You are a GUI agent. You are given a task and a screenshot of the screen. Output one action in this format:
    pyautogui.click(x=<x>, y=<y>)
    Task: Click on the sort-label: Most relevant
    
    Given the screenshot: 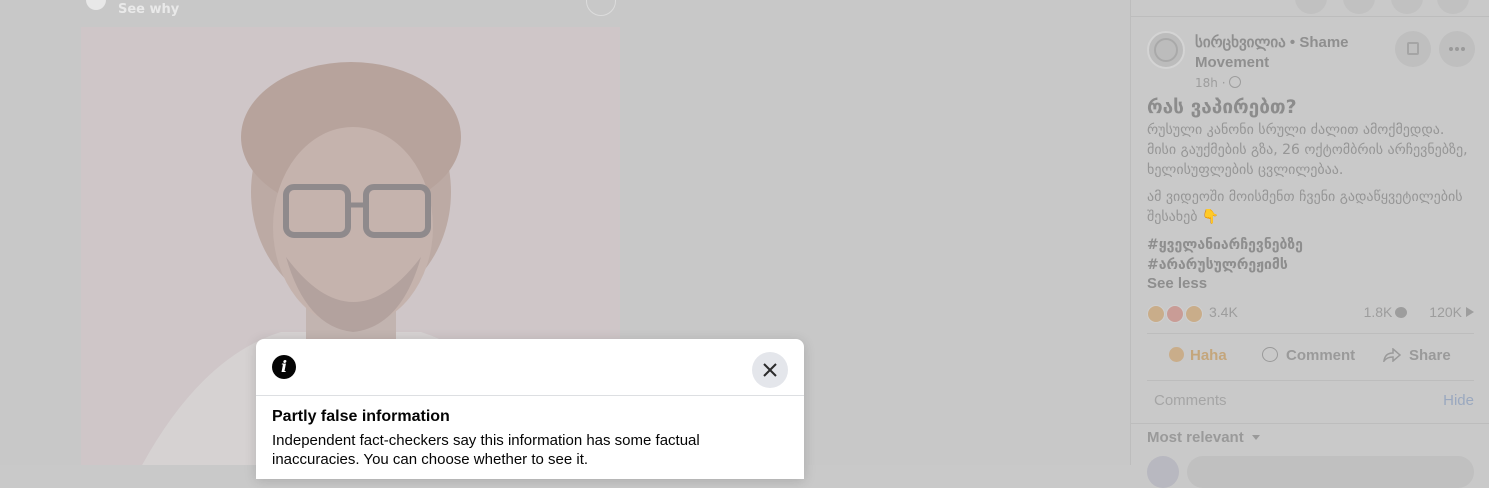 What is the action you would take?
    pyautogui.click(x=1195, y=437)
    